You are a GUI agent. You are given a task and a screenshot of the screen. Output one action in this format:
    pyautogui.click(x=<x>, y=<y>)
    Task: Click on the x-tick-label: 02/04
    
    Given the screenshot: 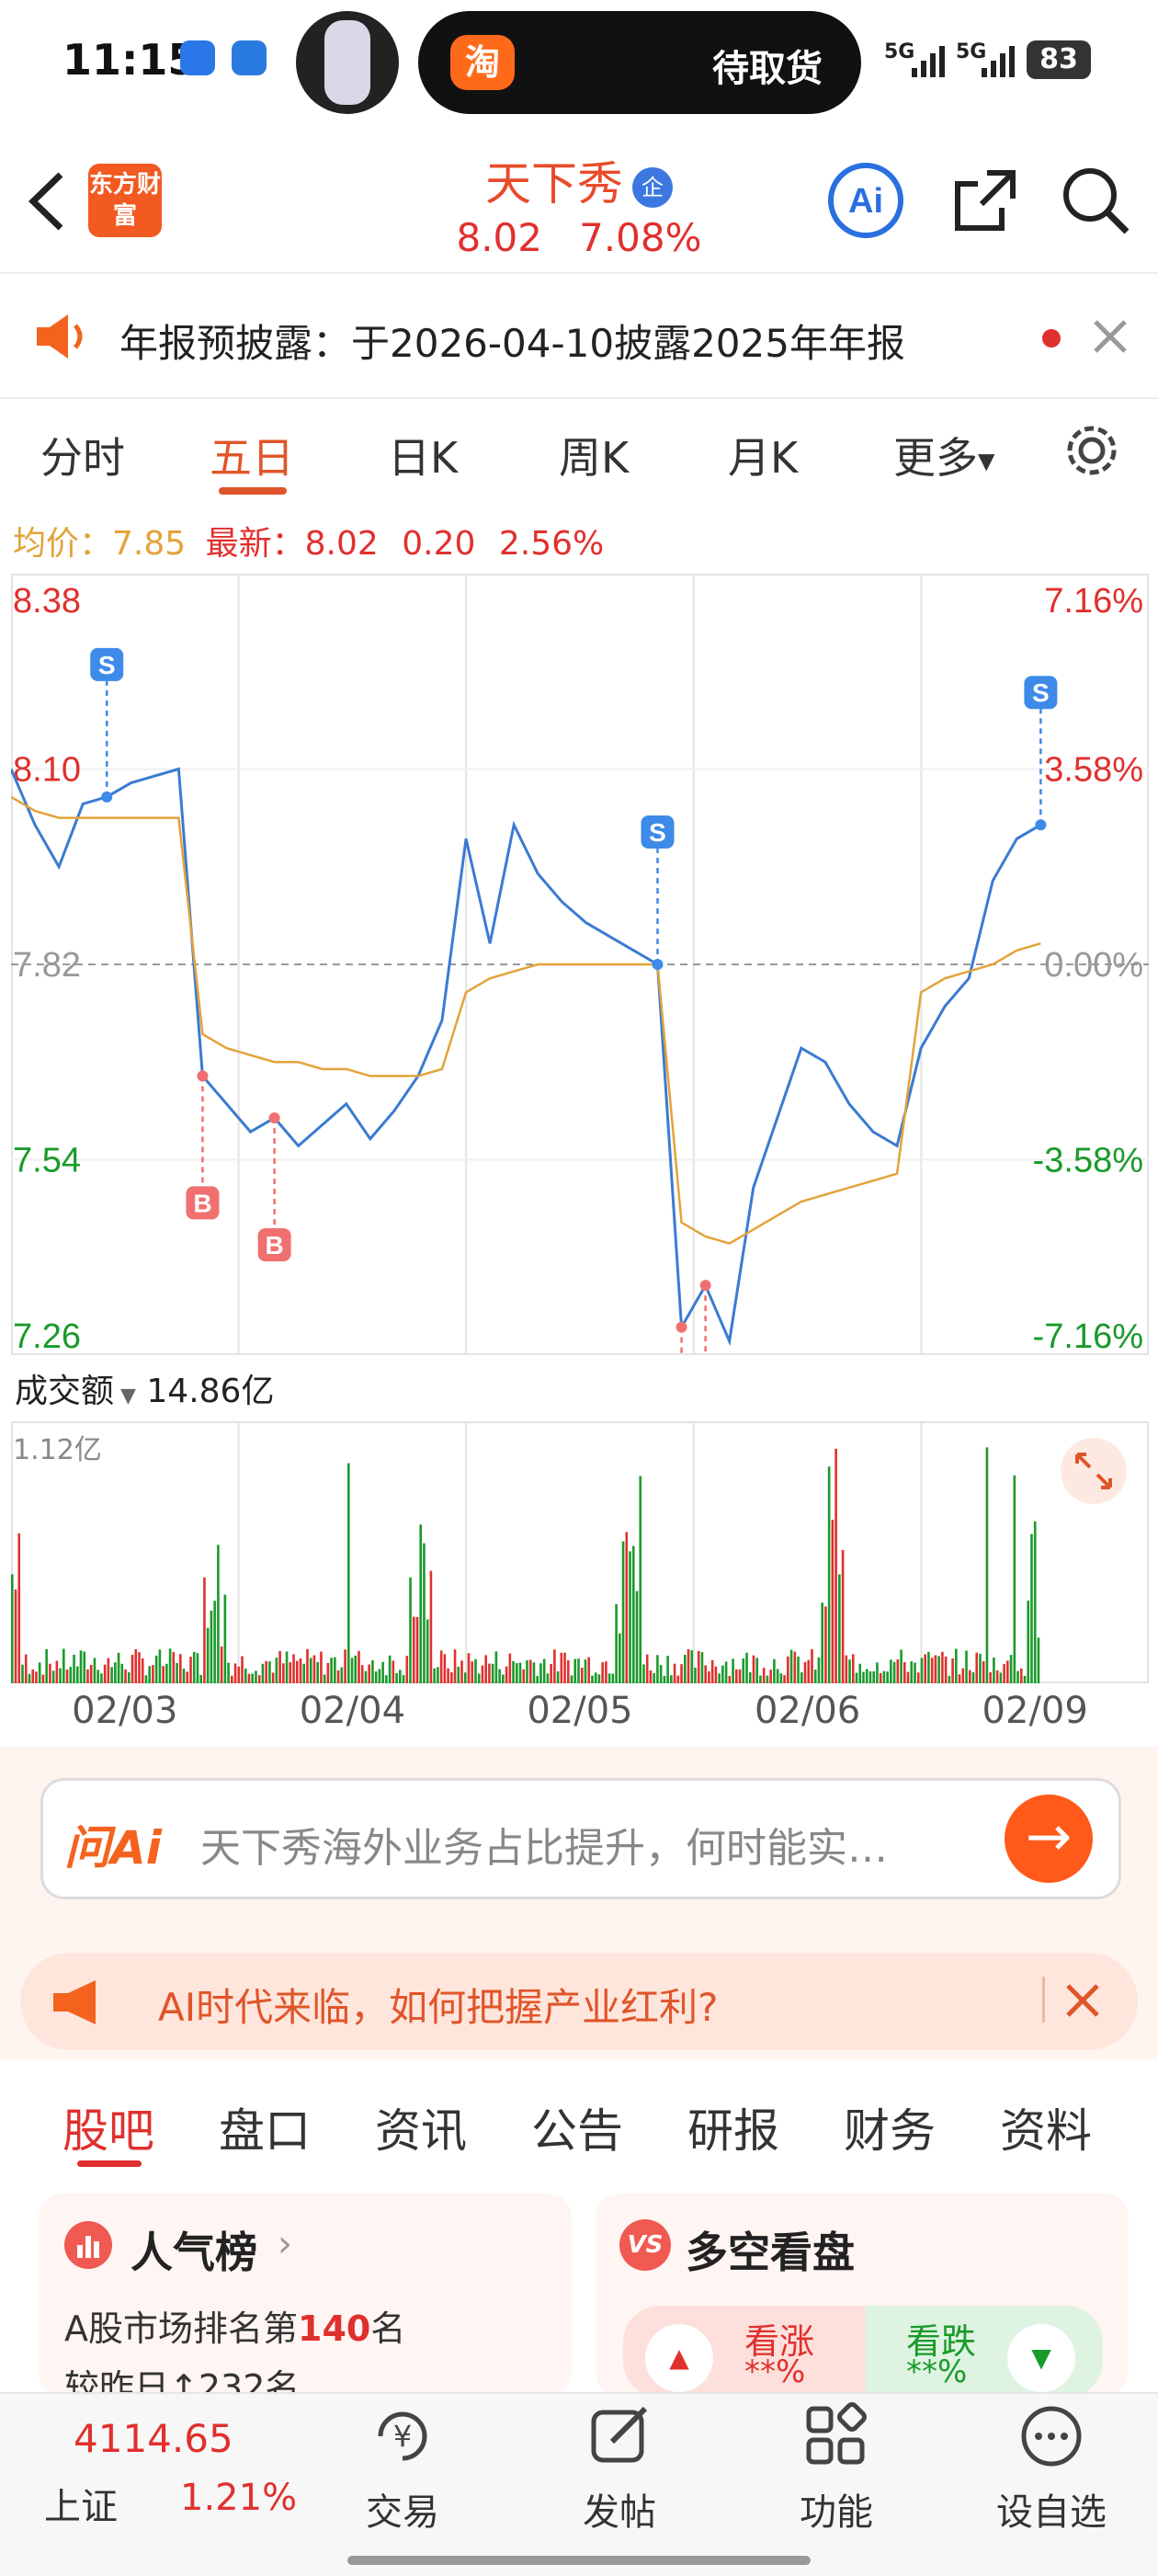 What is the action you would take?
    pyautogui.click(x=352, y=1711)
    